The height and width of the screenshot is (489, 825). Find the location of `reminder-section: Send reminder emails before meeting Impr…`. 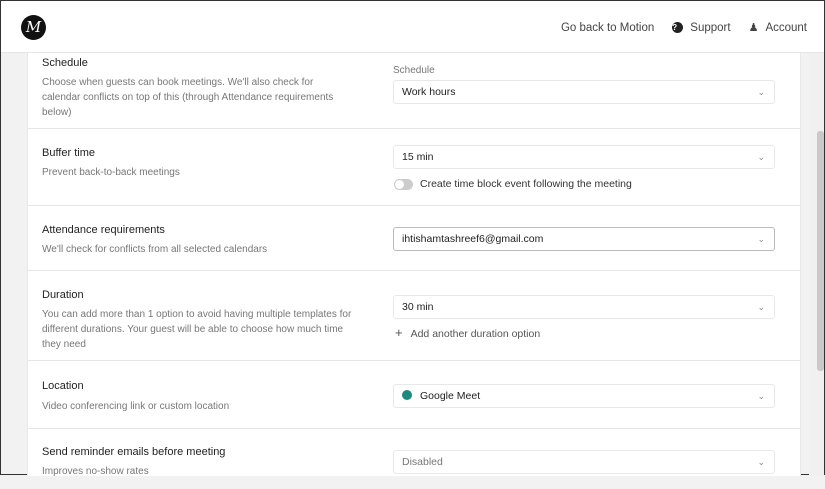

reminder-section: Send reminder emails before meeting Impr… is located at coordinates (414, 459).